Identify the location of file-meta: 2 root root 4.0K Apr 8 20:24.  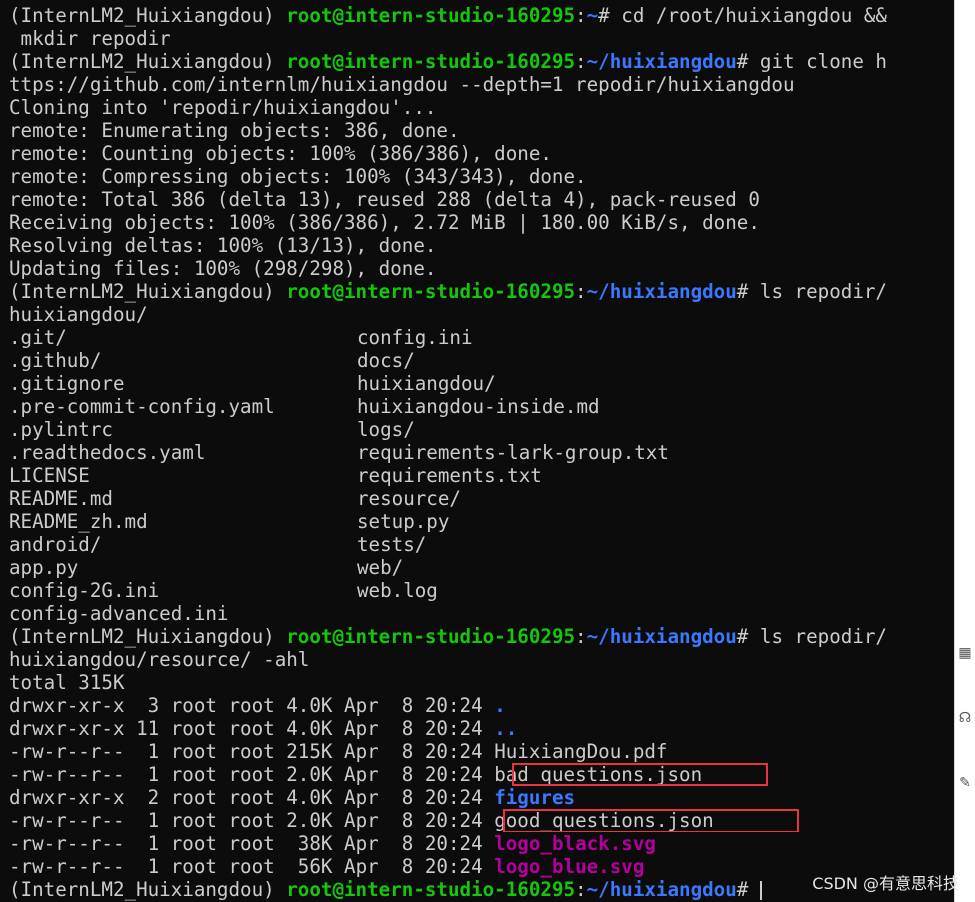
(309, 797).